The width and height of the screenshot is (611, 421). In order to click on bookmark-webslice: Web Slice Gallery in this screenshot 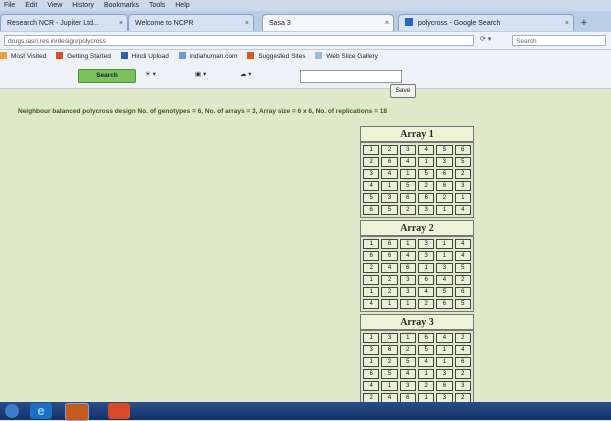, I will do `click(348, 56)`.